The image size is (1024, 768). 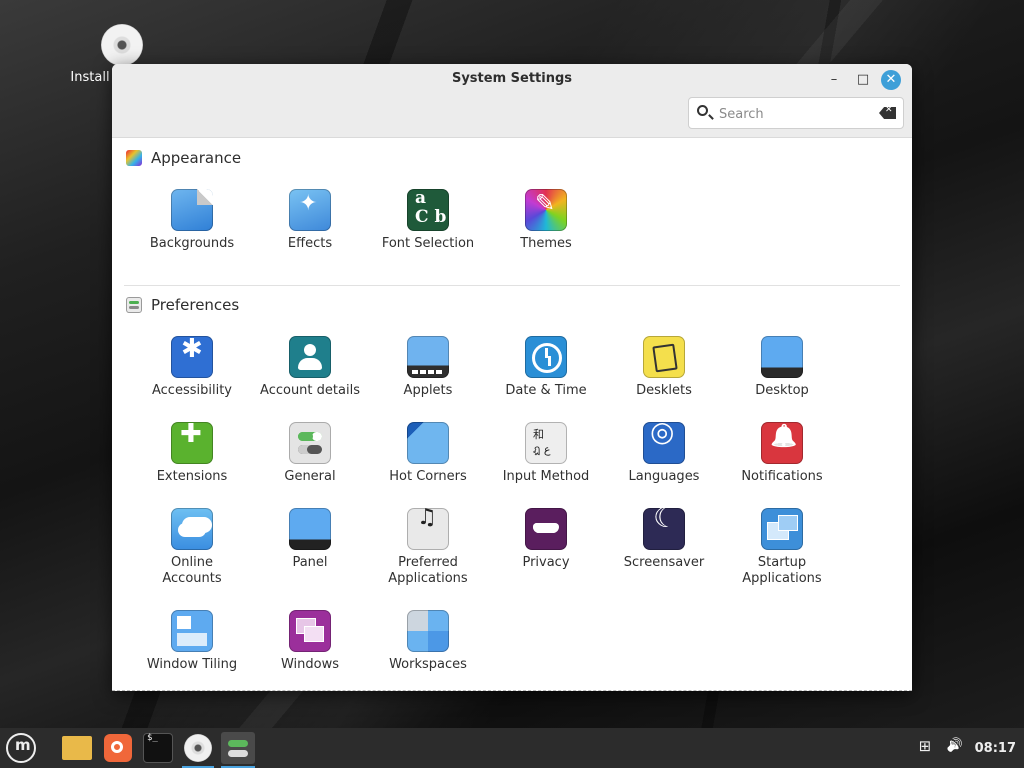 What do you see at coordinates (995, 748) in the screenshot?
I see `clock: 08:17` at bounding box center [995, 748].